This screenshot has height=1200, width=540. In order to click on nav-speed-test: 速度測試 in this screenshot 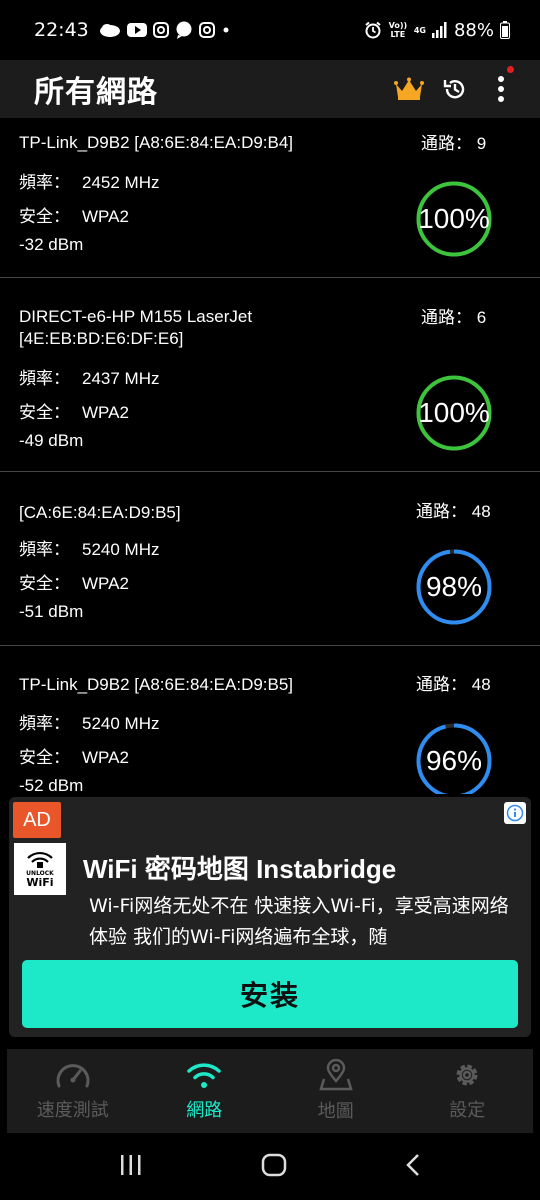, I will do `click(73, 1091)`.